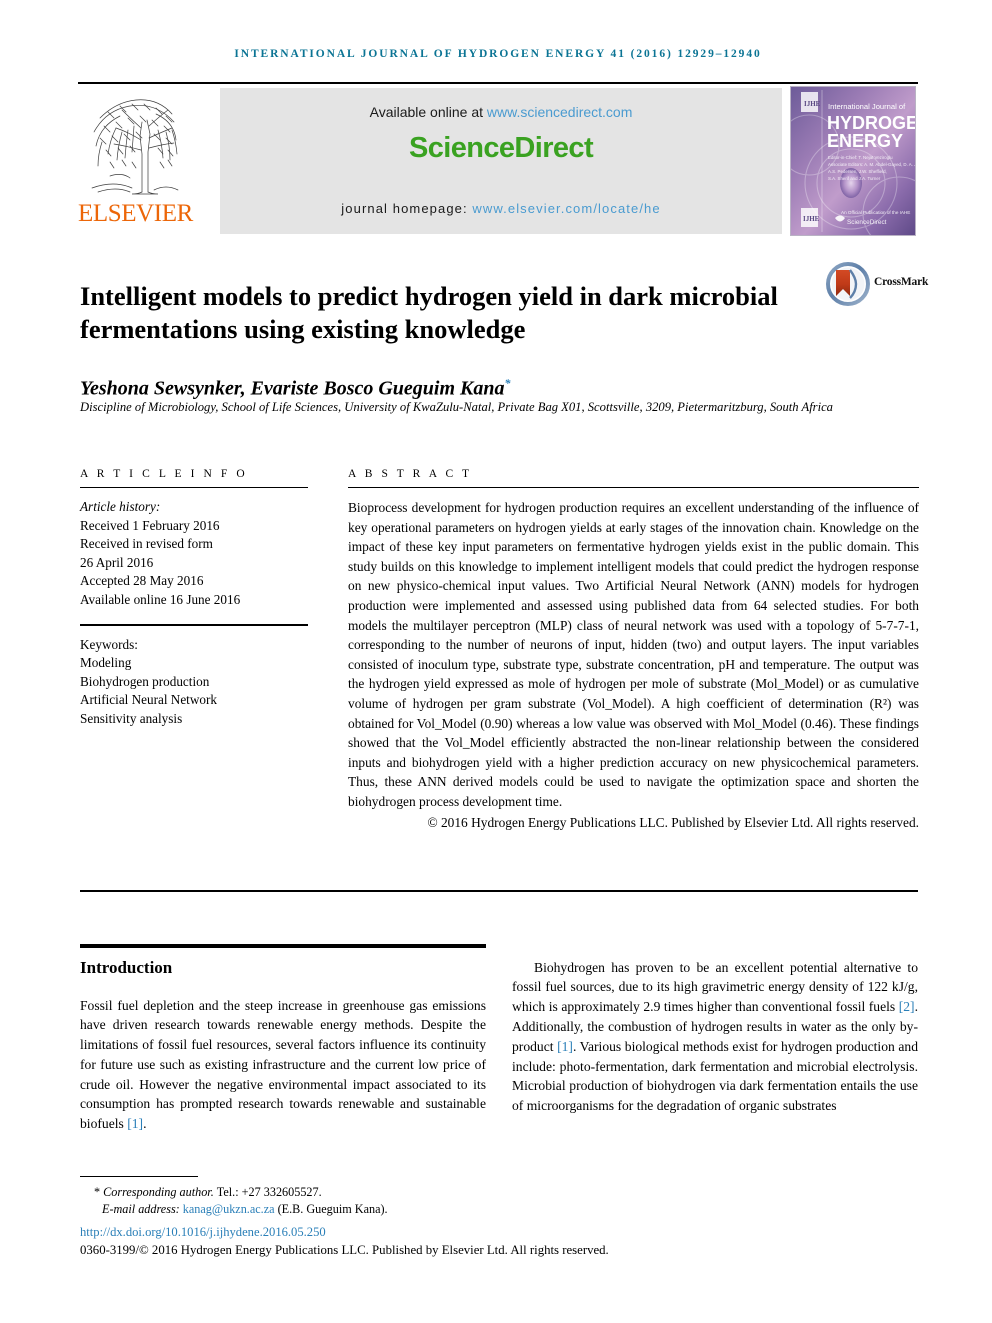 The image size is (992, 1323). Describe the element at coordinates (160, 599) in the screenshot. I see `history-item: Available online 16 June 2016` at that location.